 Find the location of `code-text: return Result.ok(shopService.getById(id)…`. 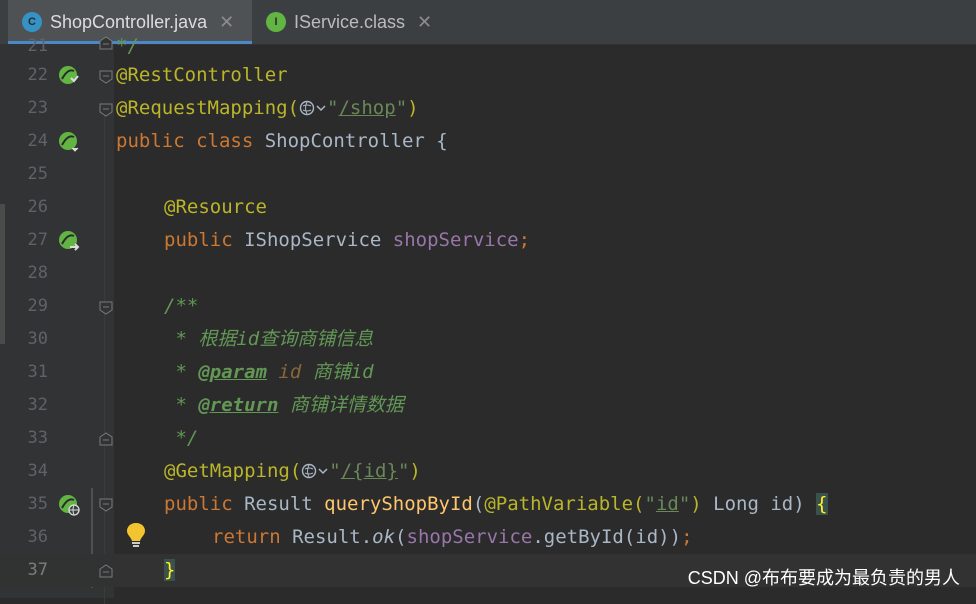

code-text: return Result.ok(shopService.getById(id)… is located at coordinates (452, 537).